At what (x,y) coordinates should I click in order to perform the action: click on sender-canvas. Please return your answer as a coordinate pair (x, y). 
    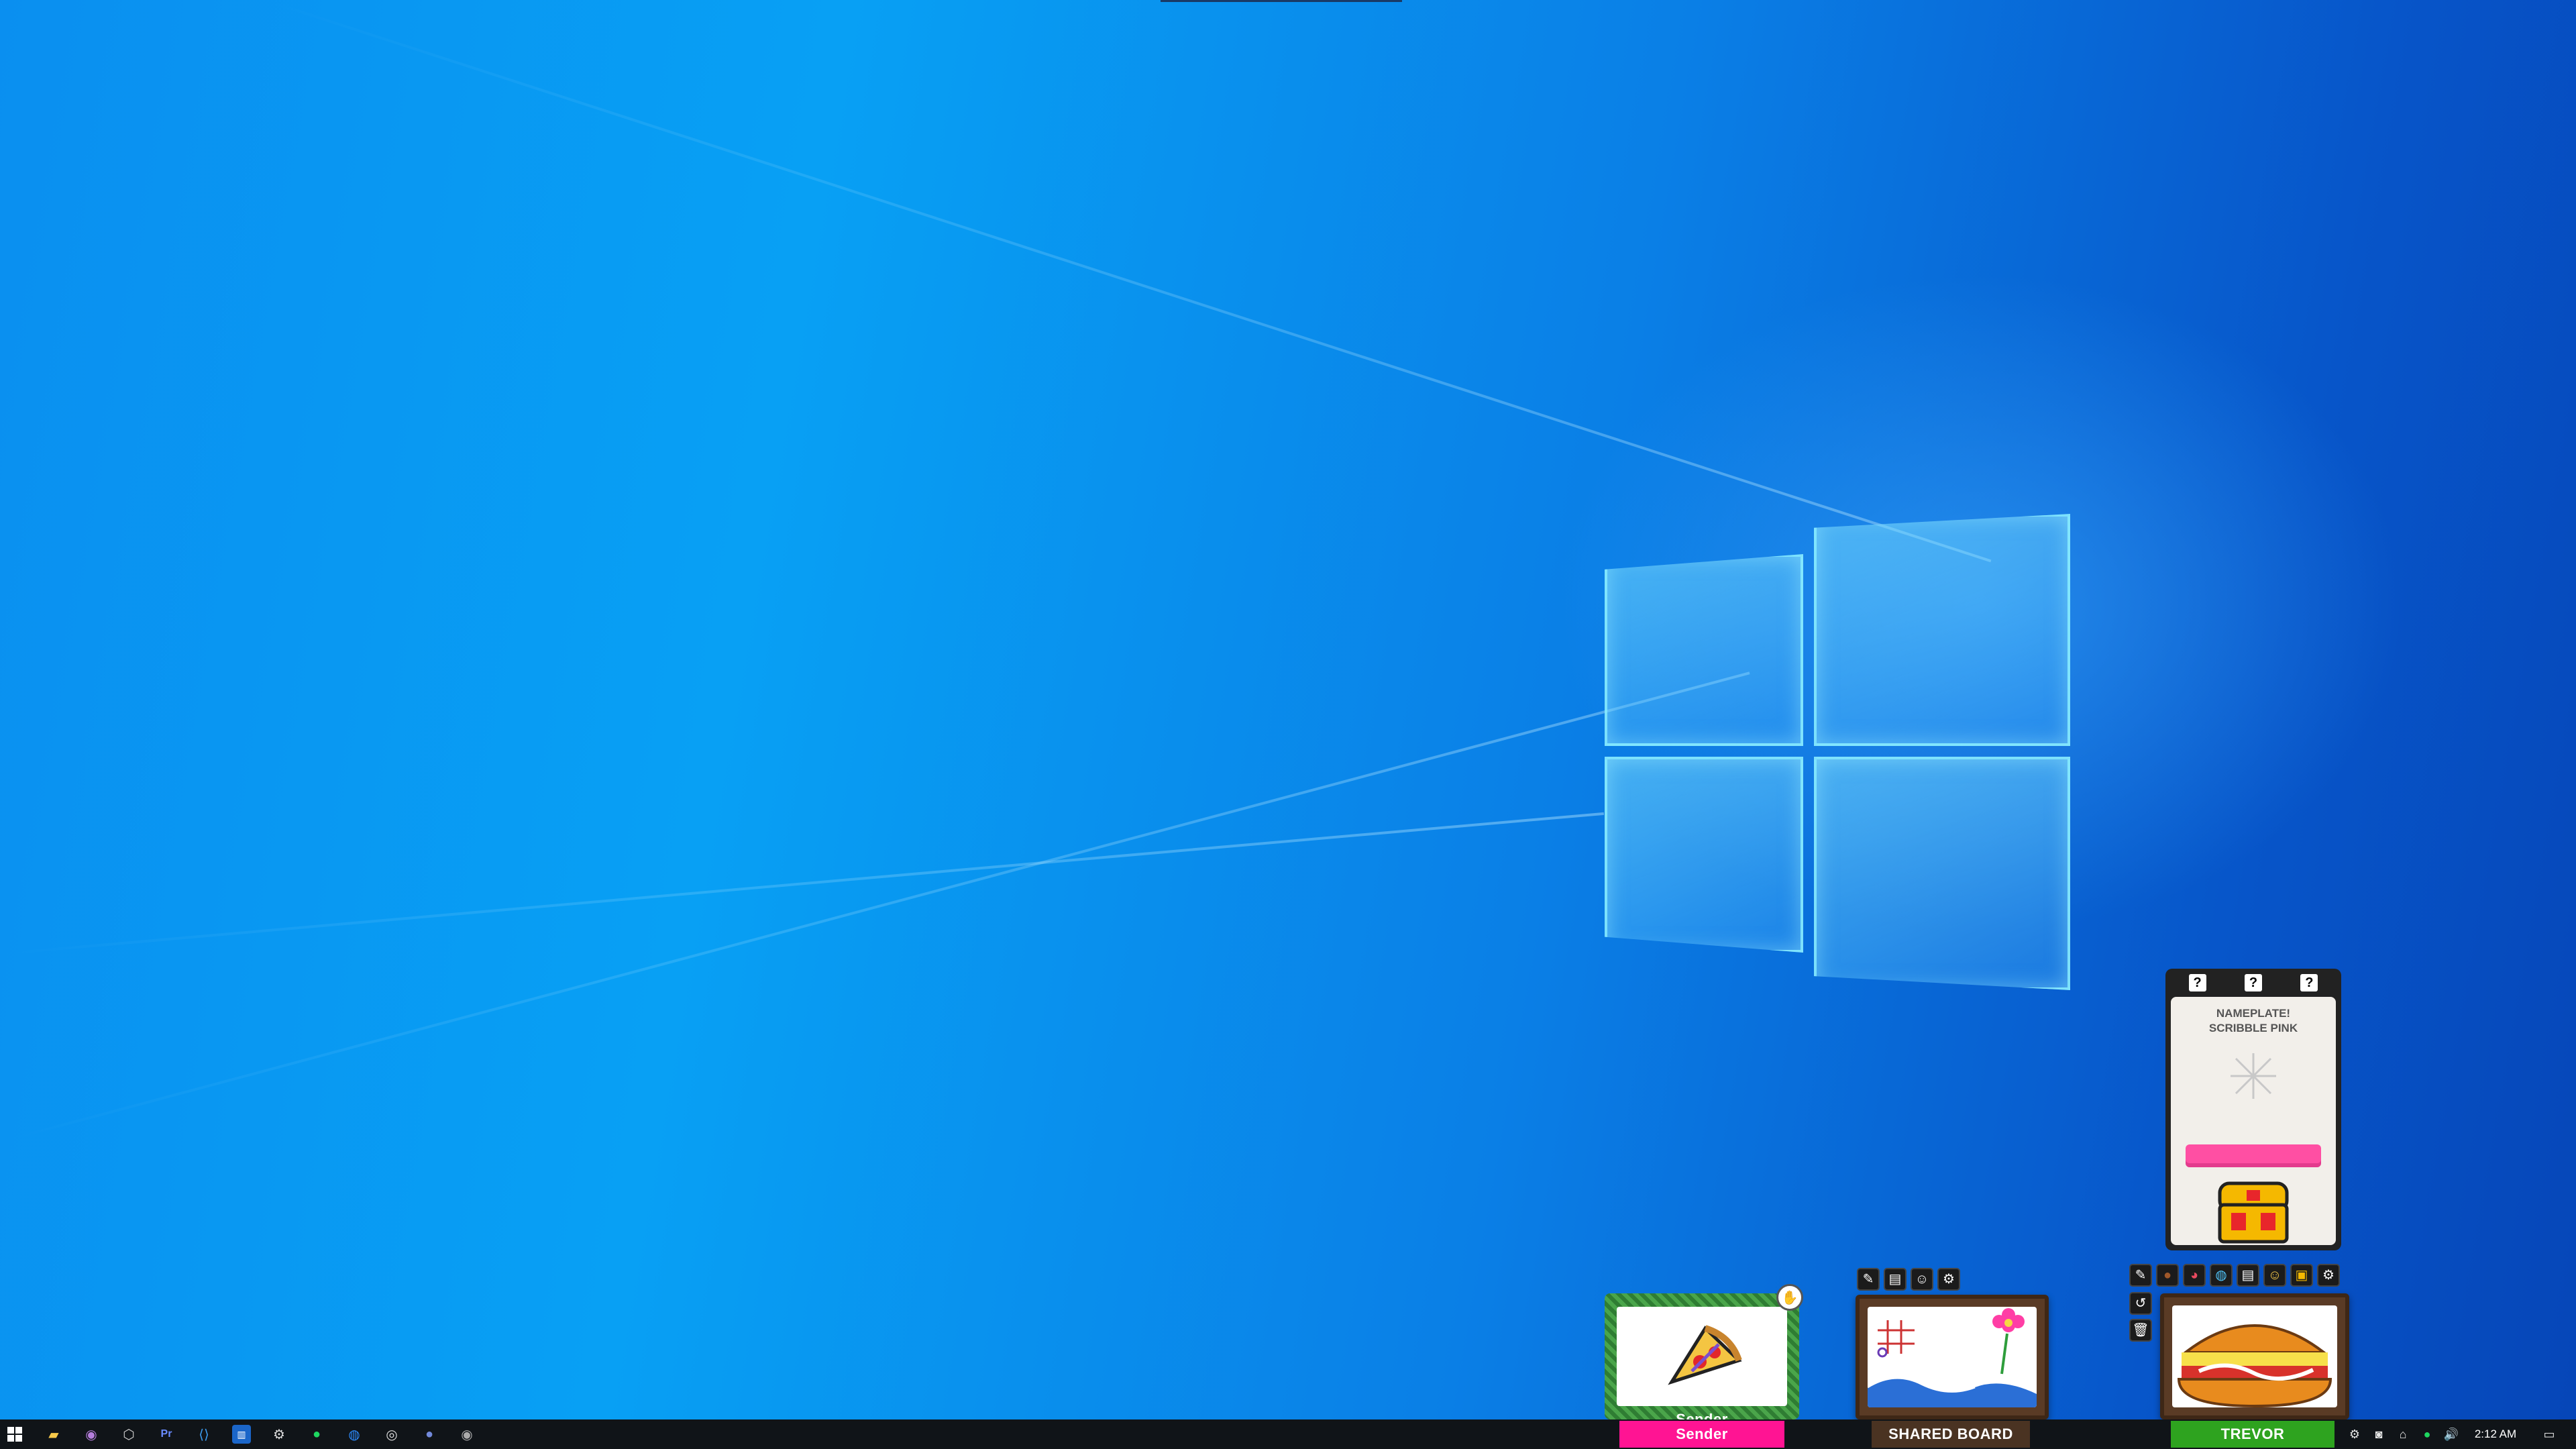
    Looking at the image, I should click on (1702, 1356).